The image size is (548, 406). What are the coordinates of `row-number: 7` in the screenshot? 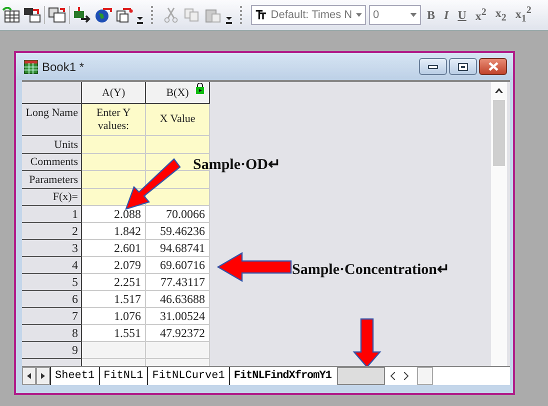 It's located at (52, 316).